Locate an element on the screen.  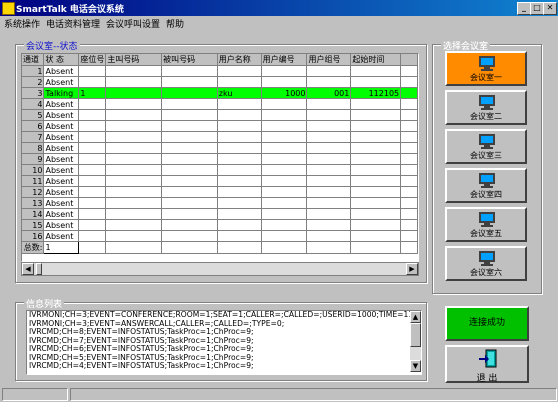
table-row: 9 Absent is located at coordinates (220, 159).